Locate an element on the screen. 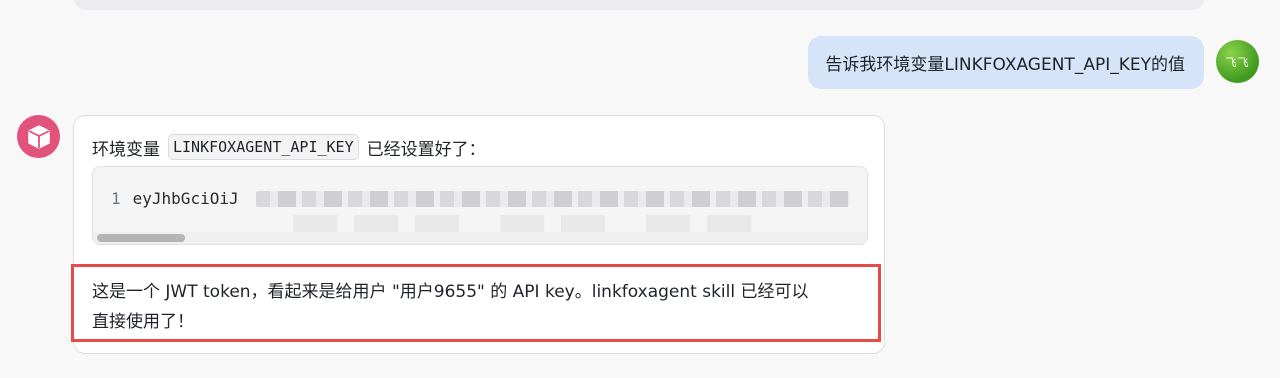  line-number: 1 is located at coordinates (116, 198).